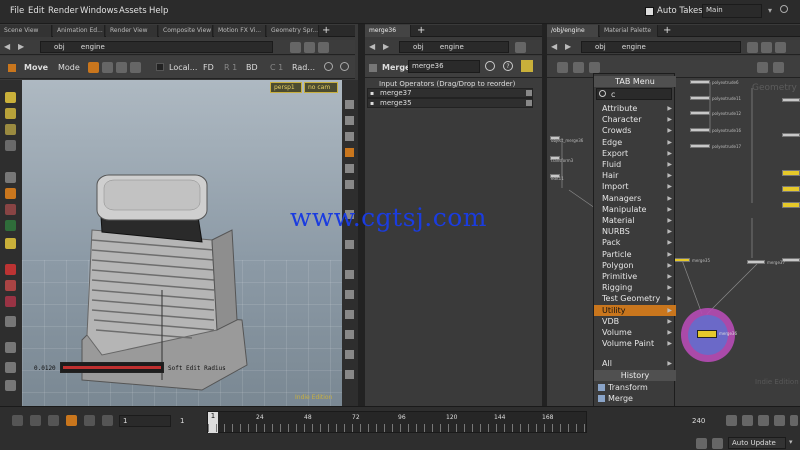  I want to click on history-item: Merge, so click(635, 398).